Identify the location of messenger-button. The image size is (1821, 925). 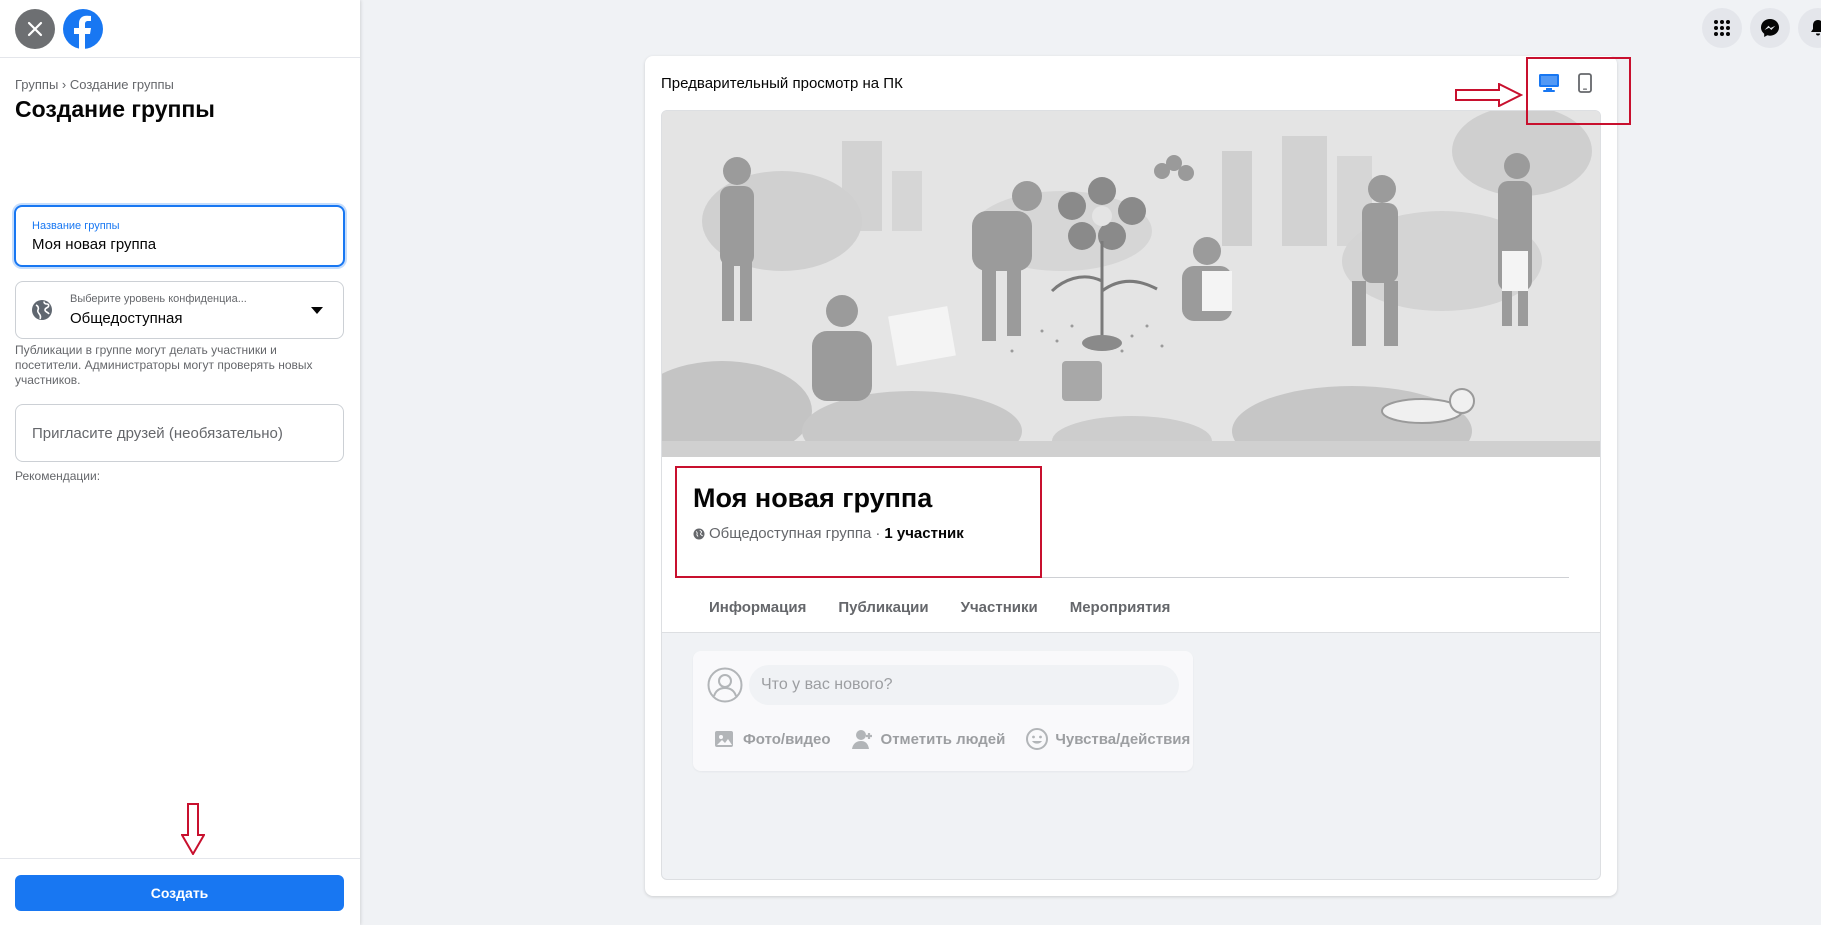
(1770, 28).